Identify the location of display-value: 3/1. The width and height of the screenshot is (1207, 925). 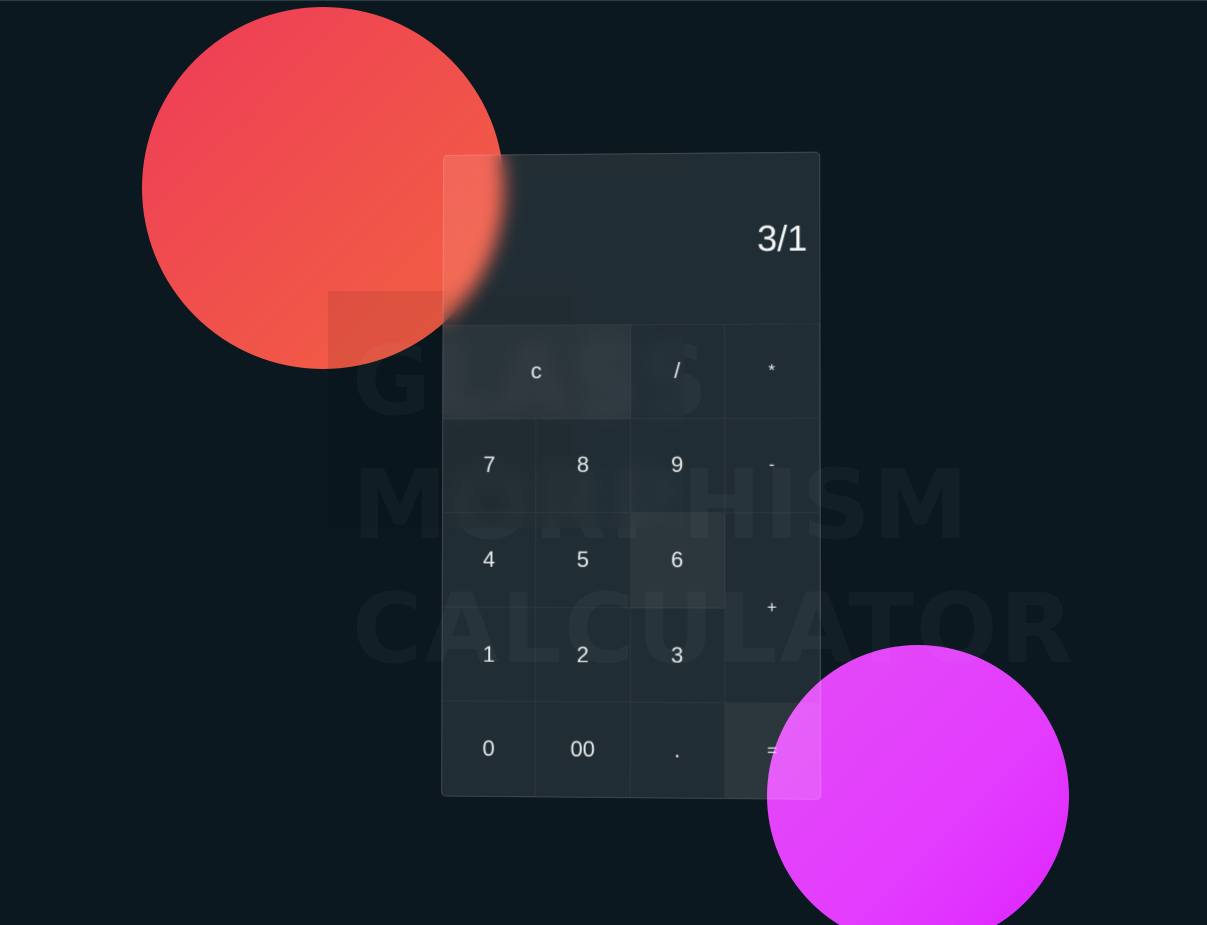
(782, 238).